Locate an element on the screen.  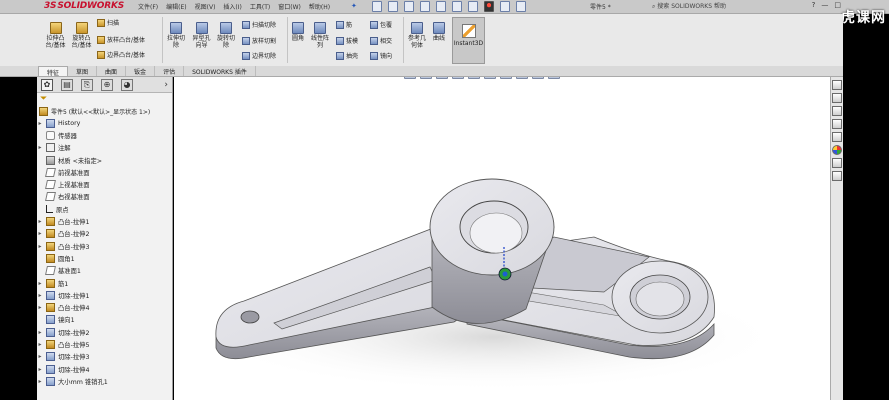
tree-item: ▸ 凸台-拉伸5 is located at coordinates (104, 344).